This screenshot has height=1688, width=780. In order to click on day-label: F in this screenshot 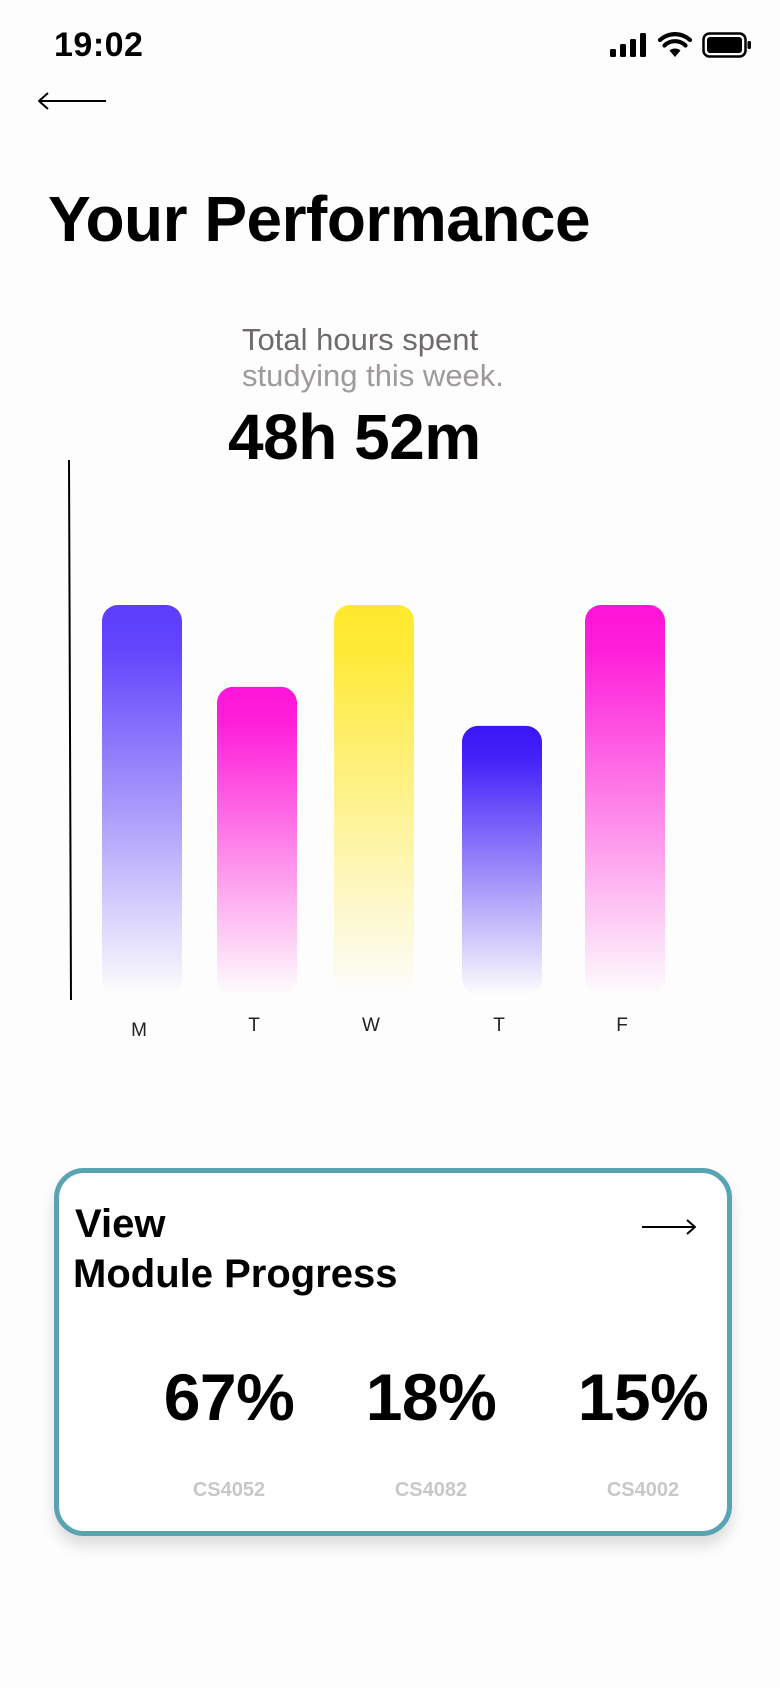, I will do `click(622, 1025)`.